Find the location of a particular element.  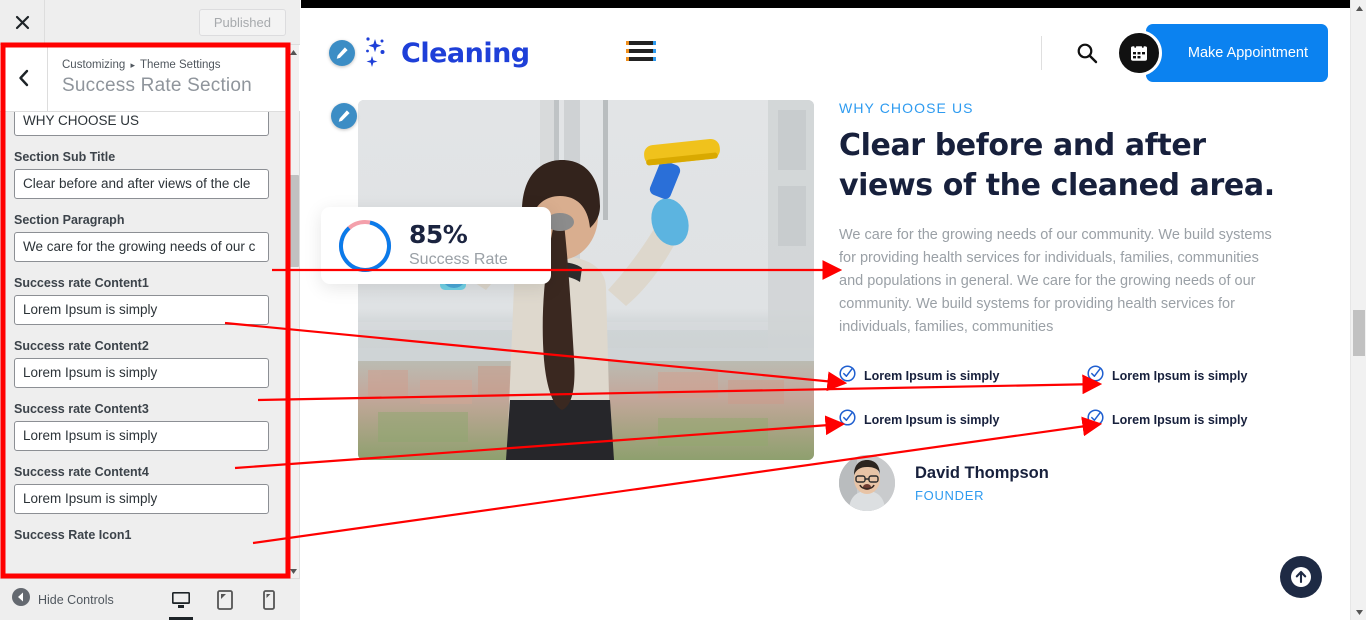

control-label: Success rate Content4 is located at coordinates (81, 471).